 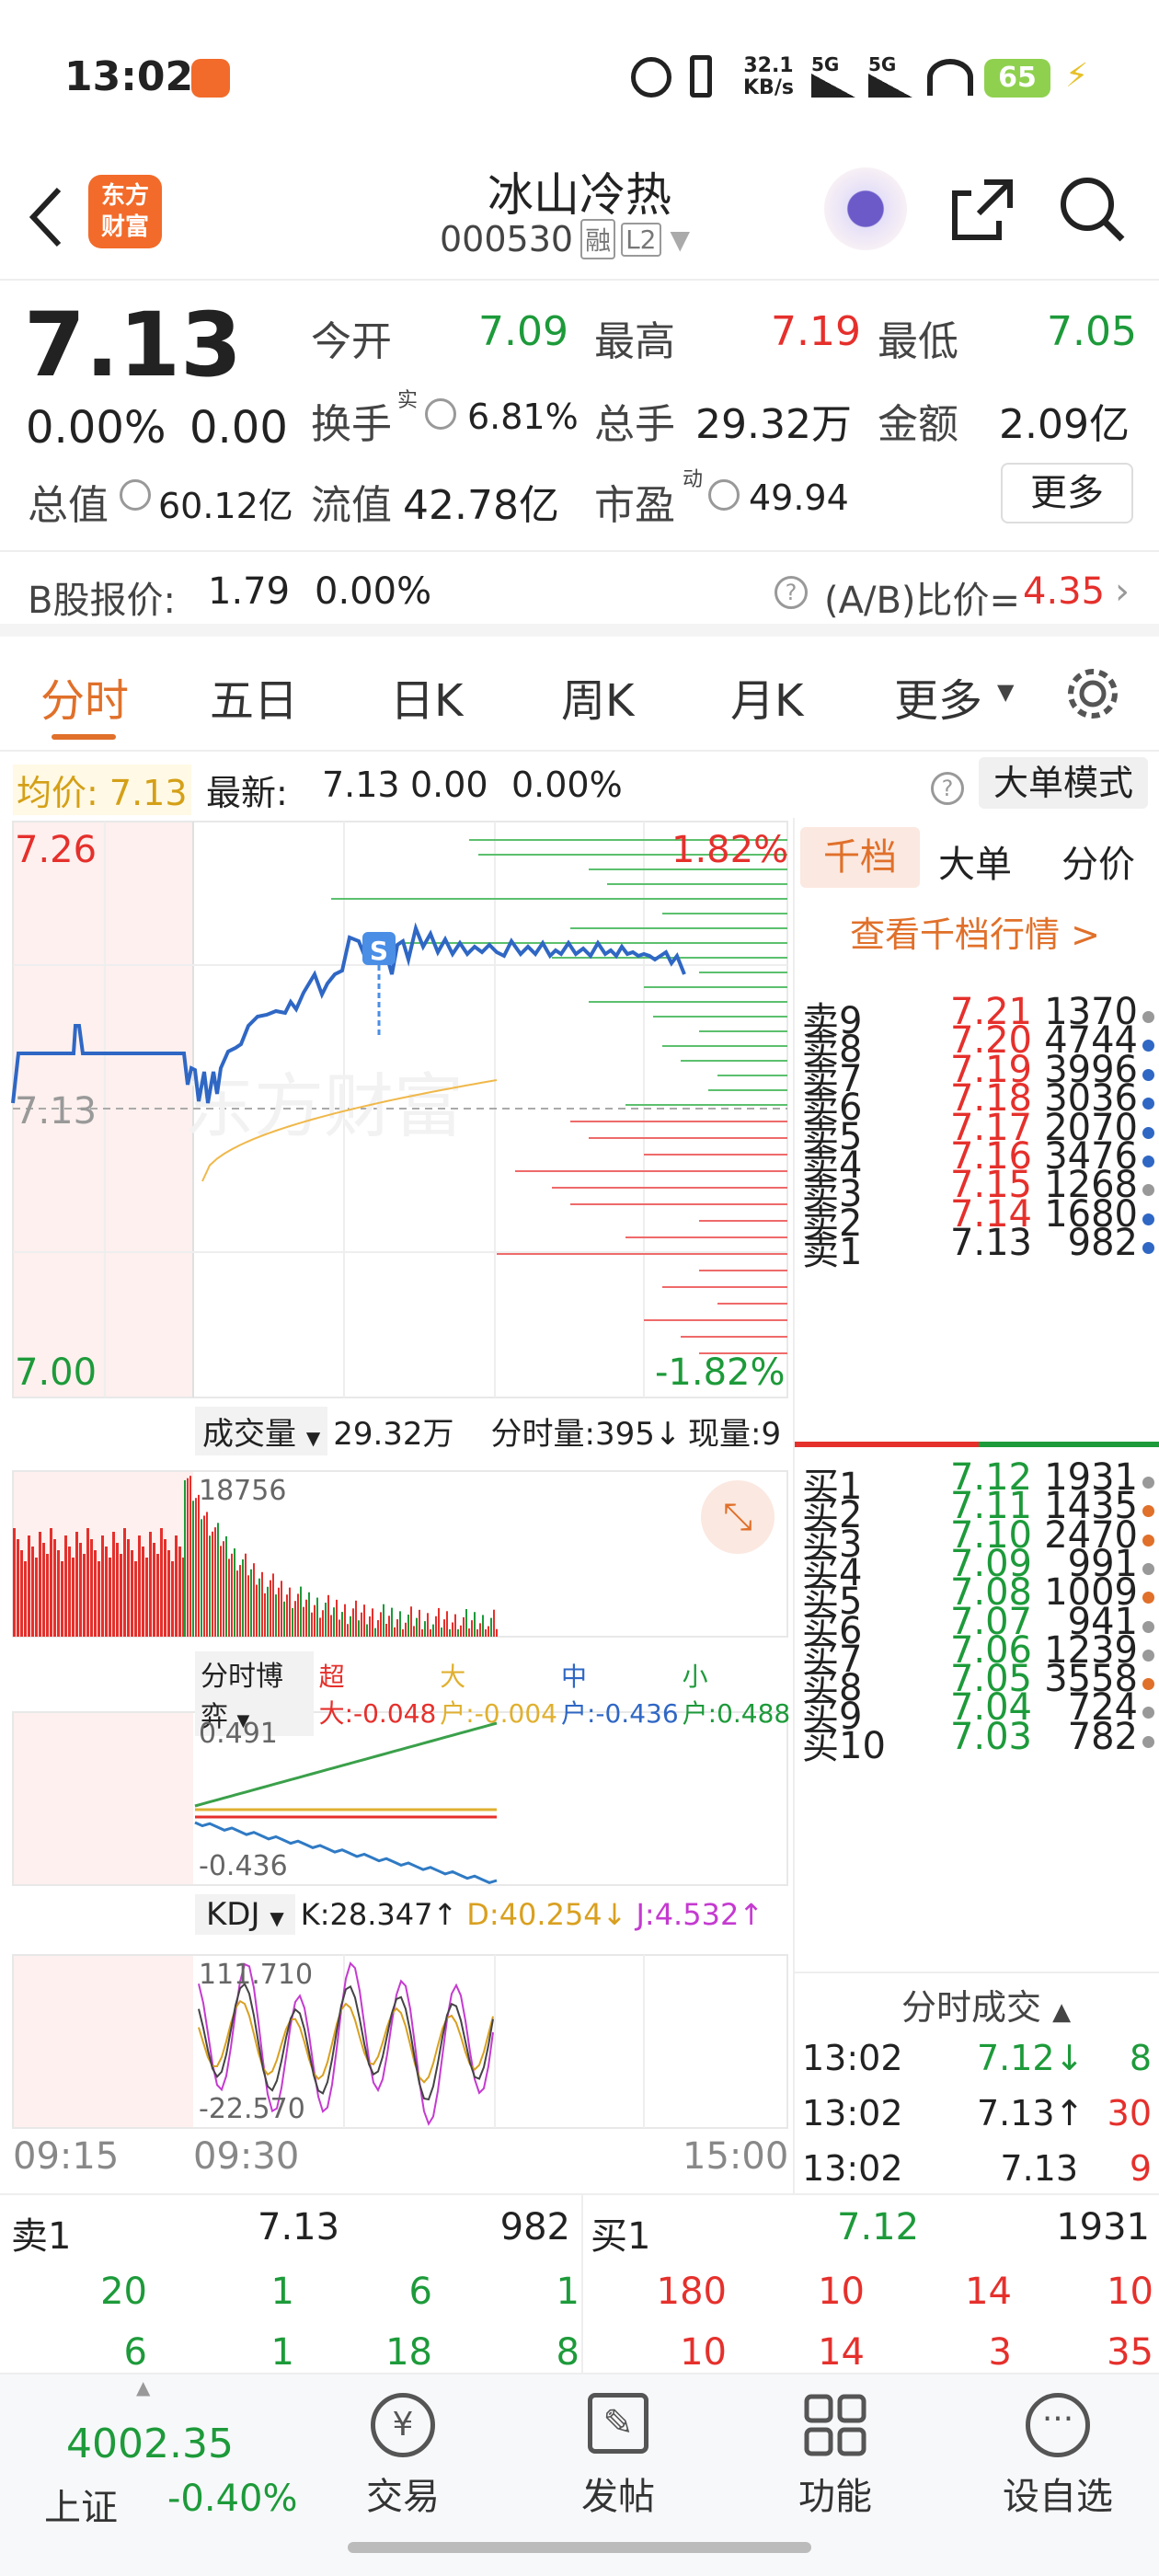 What do you see at coordinates (844, 1745) in the screenshot?
I see `level-label: 买10` at bounding box center [844, 1745].